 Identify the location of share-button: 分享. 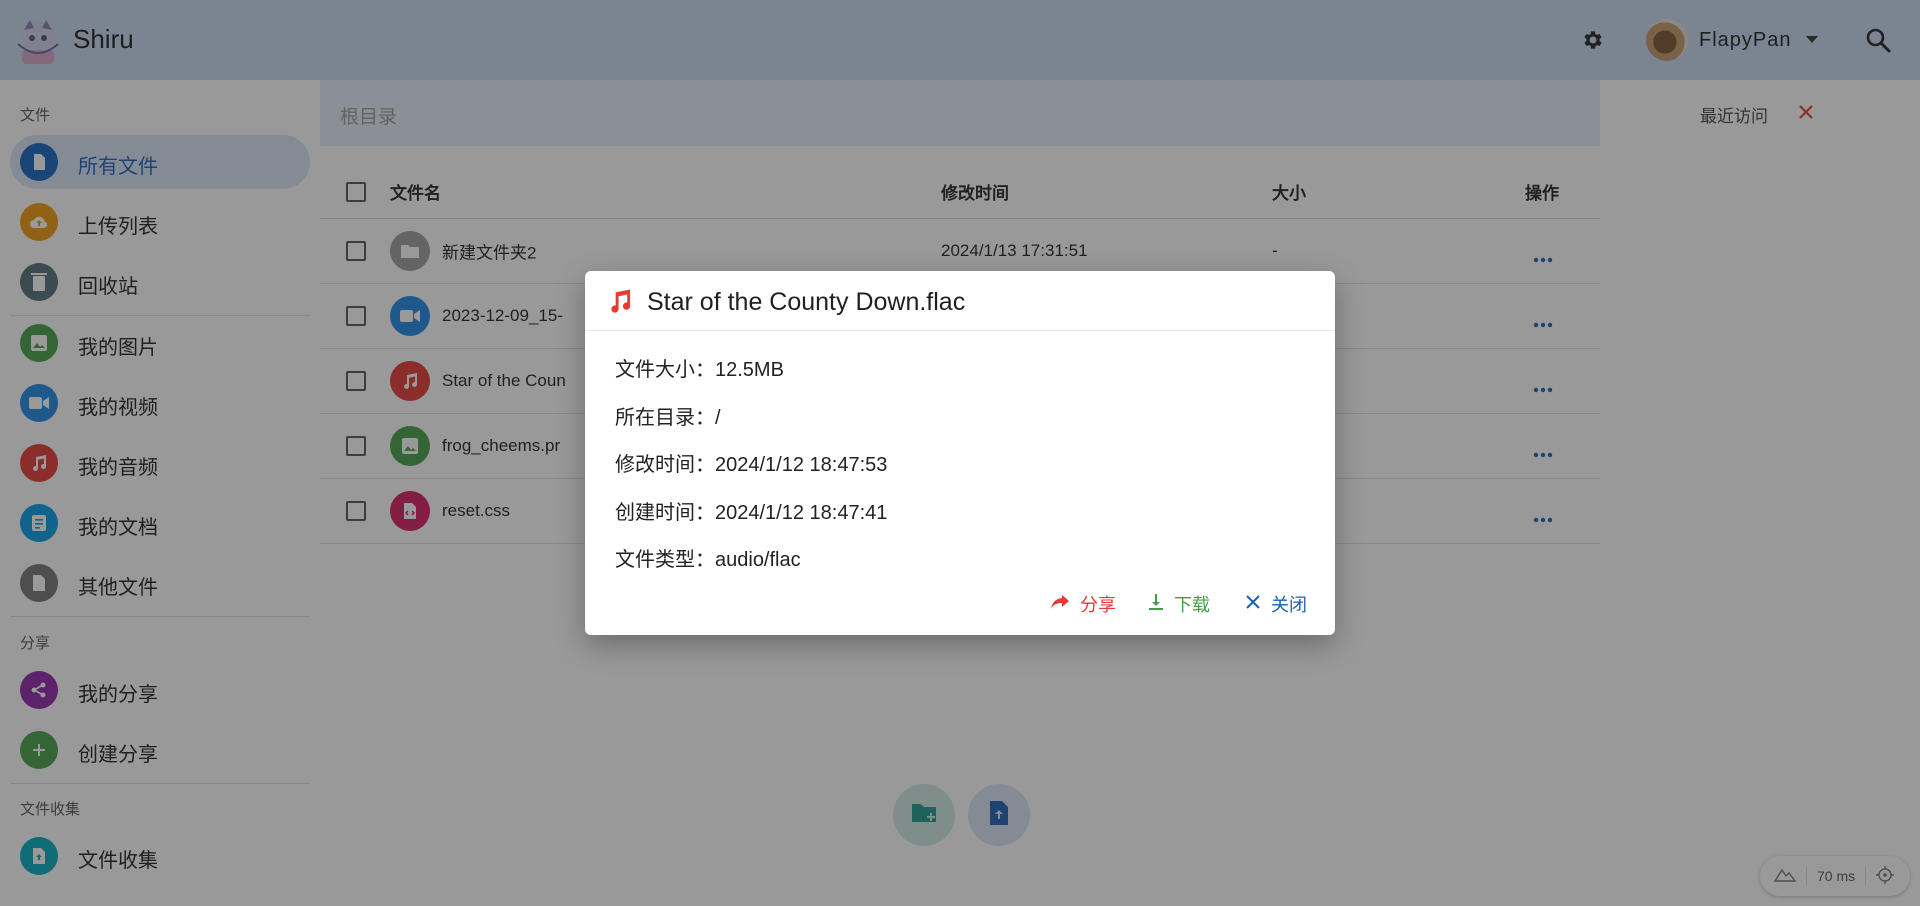
(1083, 604).